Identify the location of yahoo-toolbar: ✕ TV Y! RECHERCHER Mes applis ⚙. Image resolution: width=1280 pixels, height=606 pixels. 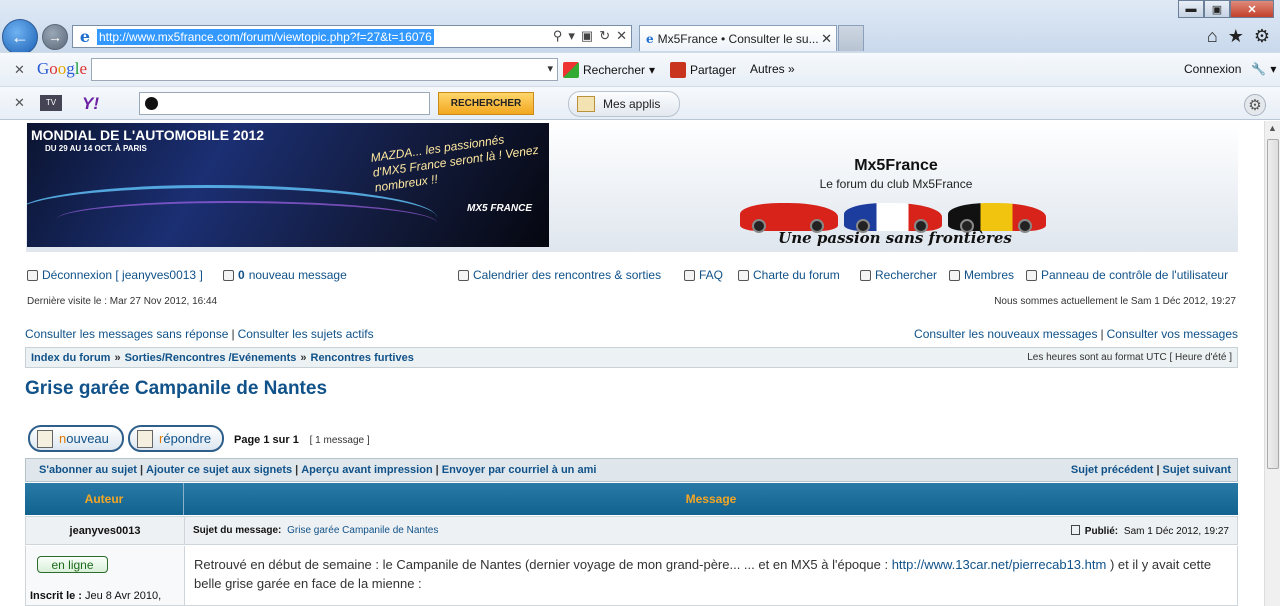
(640, 103).